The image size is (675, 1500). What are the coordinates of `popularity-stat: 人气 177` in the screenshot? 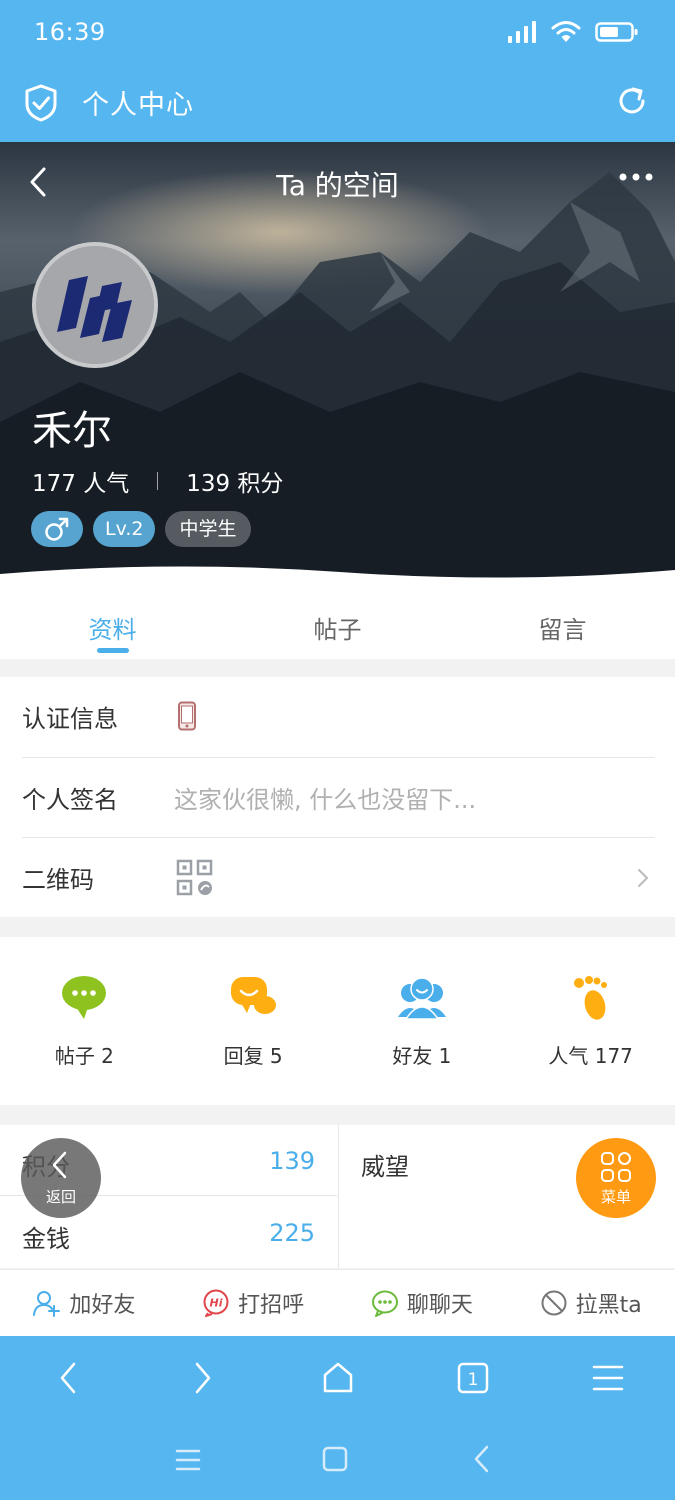 It's located at (590, 1021).